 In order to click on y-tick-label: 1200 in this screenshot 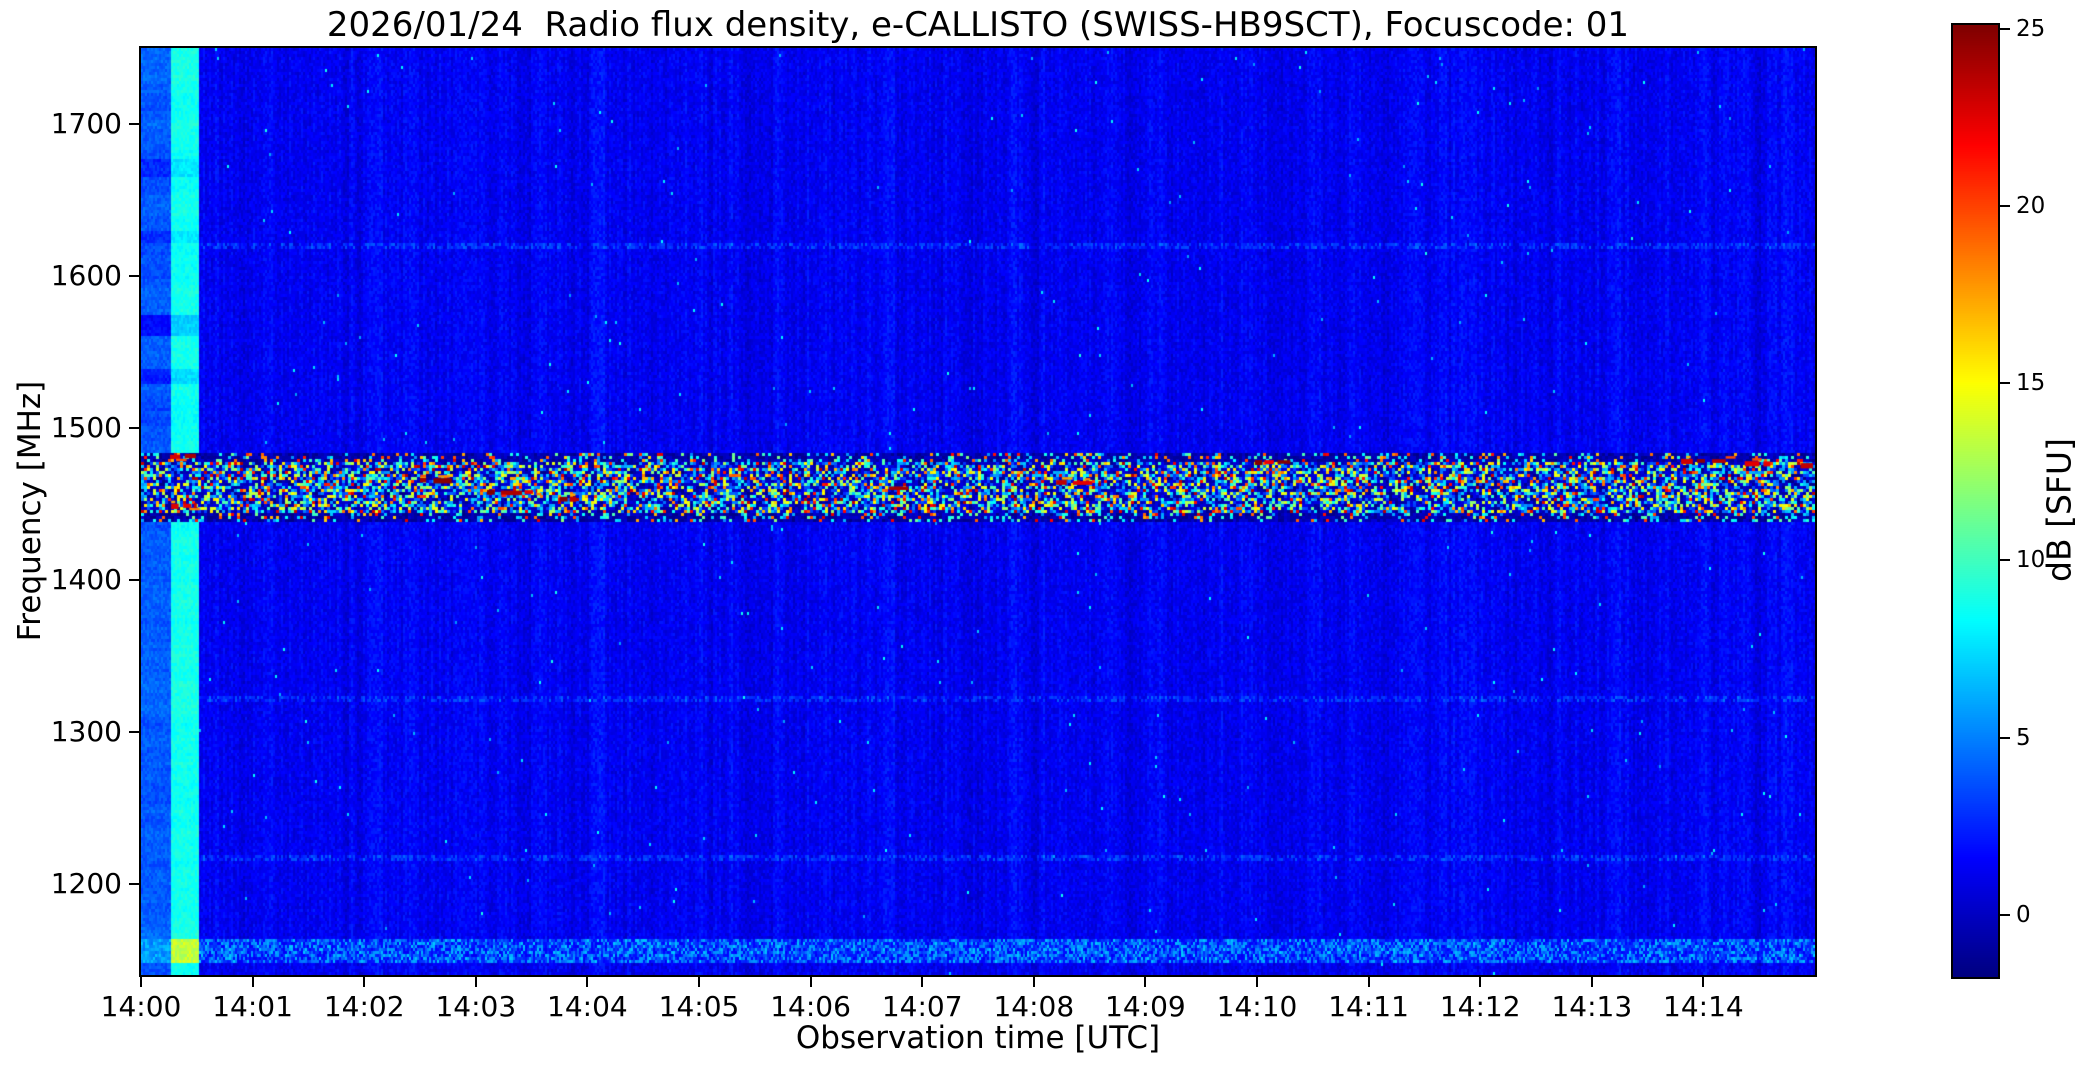, I will do `click(86, 883)`.